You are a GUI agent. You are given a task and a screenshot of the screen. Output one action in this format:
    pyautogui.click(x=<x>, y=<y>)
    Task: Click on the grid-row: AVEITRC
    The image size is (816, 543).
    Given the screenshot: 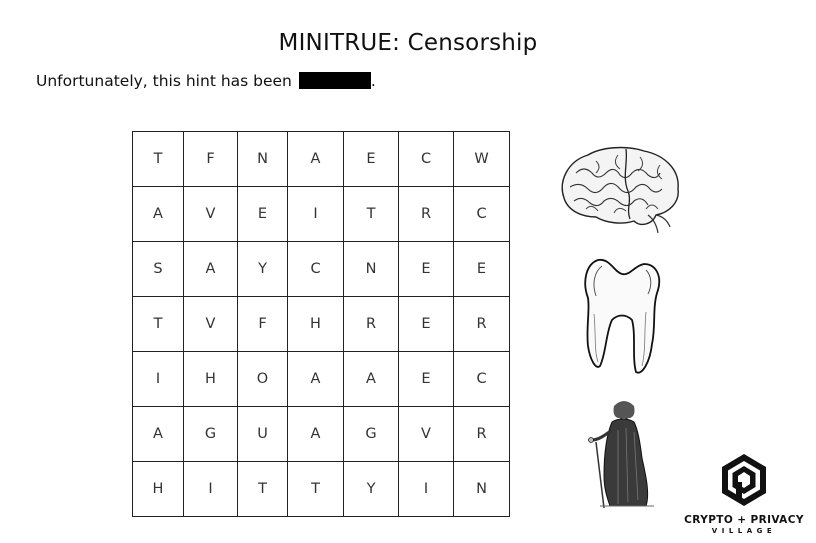 What is the action you would take?
    pyautogui.click(x=321, y=214)
    